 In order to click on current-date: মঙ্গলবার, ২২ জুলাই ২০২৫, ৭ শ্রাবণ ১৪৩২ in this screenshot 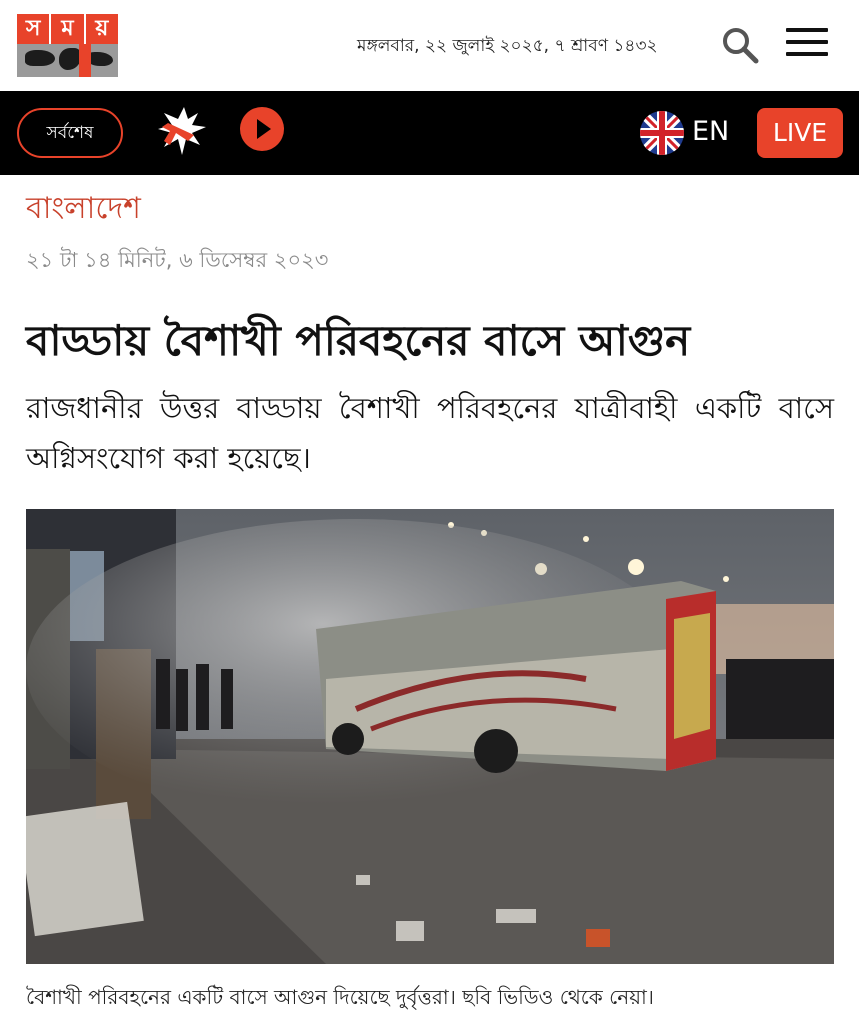, I will do `click(507, 46)`.